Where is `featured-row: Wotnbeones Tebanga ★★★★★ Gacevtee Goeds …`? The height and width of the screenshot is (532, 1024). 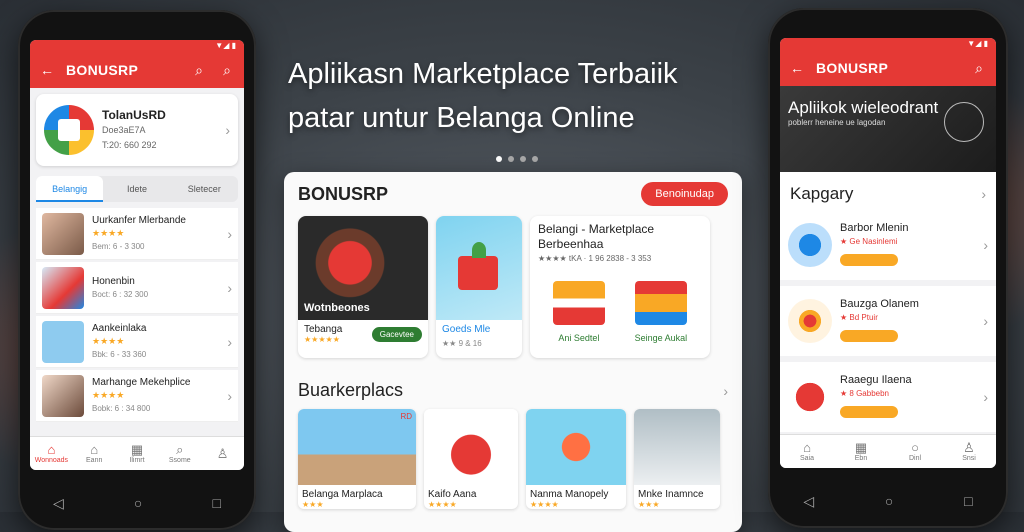 featured-row: Wotnbeones Tebanga ★★★★★ Gacevtee Goeds … is located at coordinates (513, 287).